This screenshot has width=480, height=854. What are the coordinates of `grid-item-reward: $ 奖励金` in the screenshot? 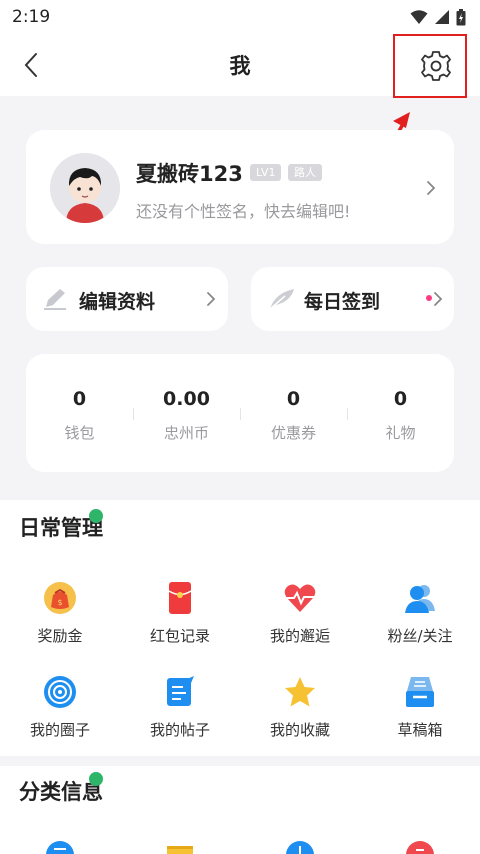 It's located at (60, 613).